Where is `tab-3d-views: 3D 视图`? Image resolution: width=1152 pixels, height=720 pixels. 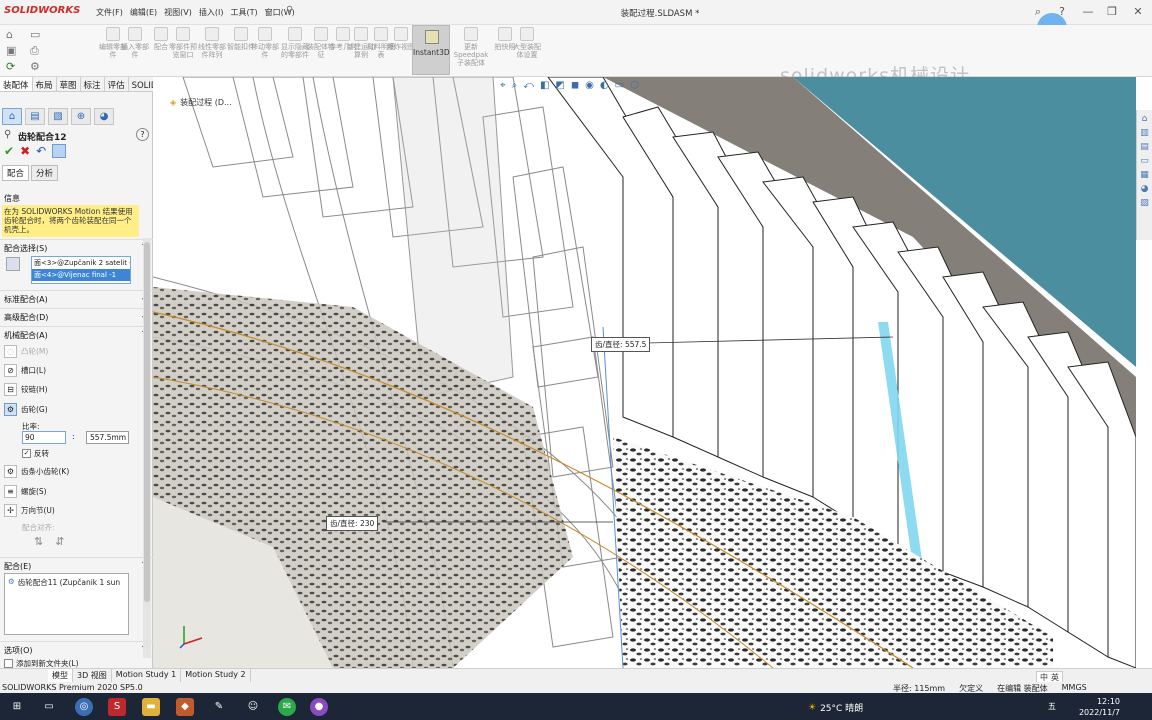
tab-3d-views: 3D 视图 is located at coordinates (92, 675).